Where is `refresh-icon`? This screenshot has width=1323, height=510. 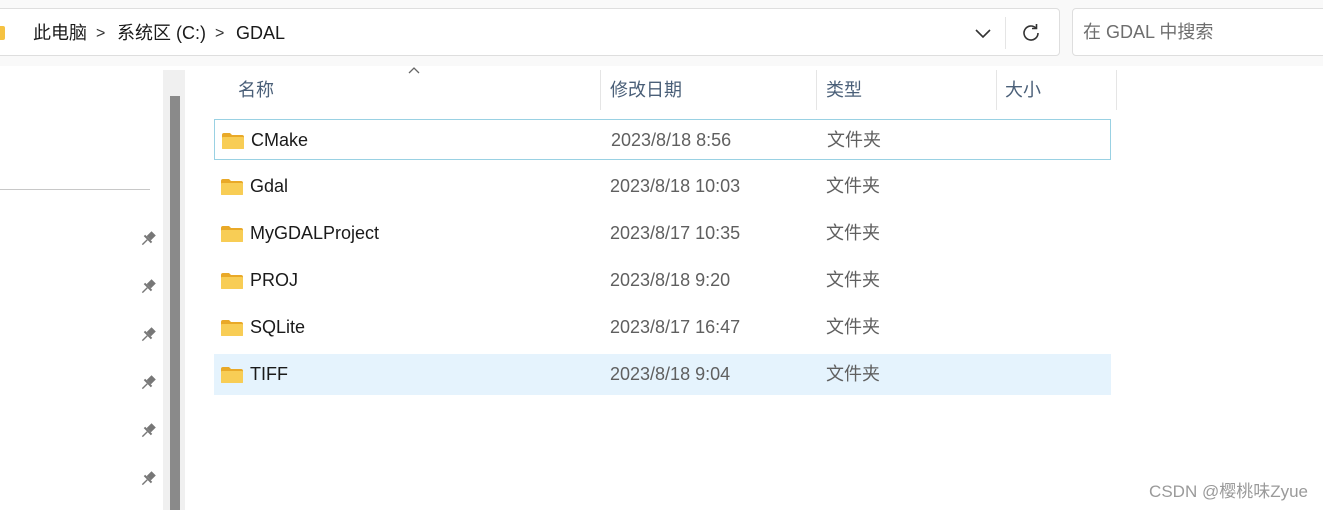
refresh-icon is located at coordinates (1031, 33).